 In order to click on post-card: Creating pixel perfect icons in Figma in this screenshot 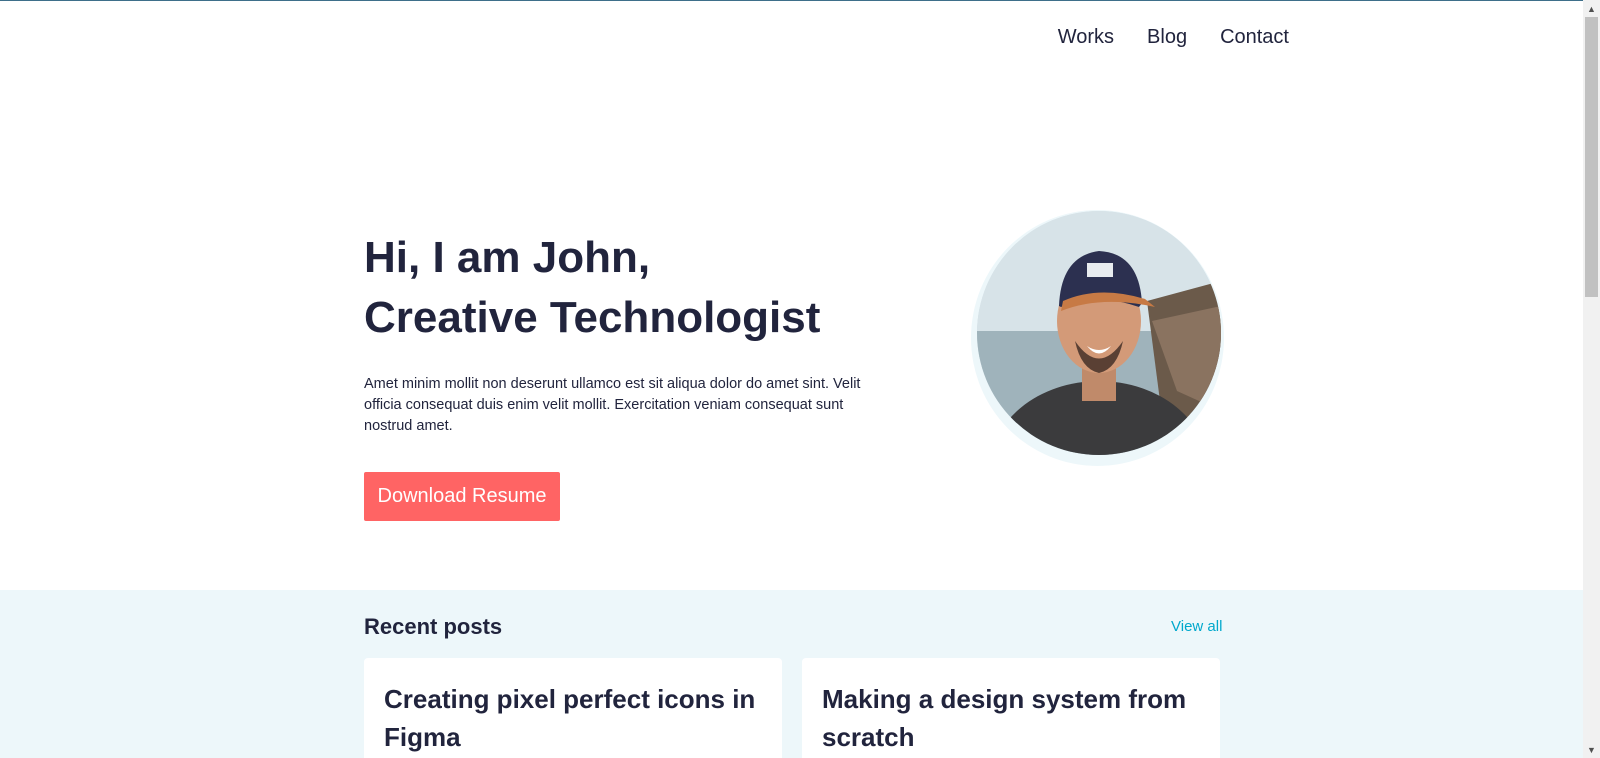, I will do `click(573, 708)`.